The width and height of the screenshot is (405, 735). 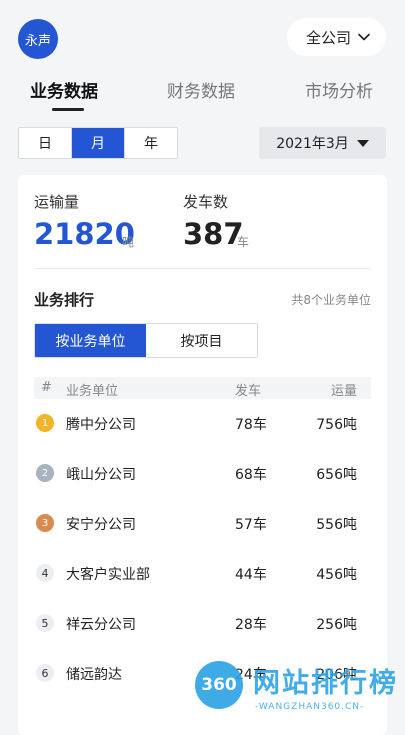 I want to click on ranking-table-header: # 业务单位 发车 运量, so click(x=202, y=388).